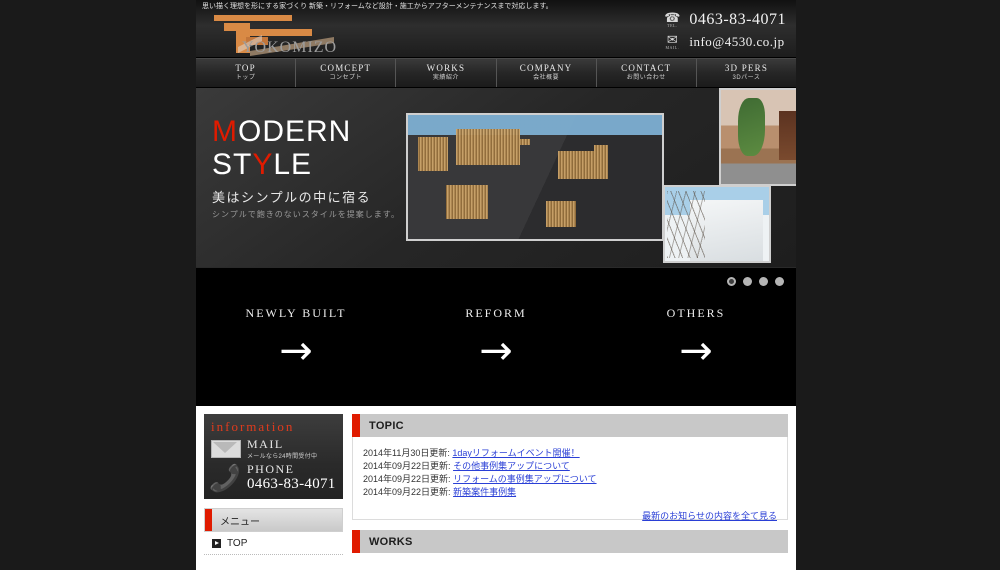  I want to click on sidebar-item-label: TOP, so click(237, 543).